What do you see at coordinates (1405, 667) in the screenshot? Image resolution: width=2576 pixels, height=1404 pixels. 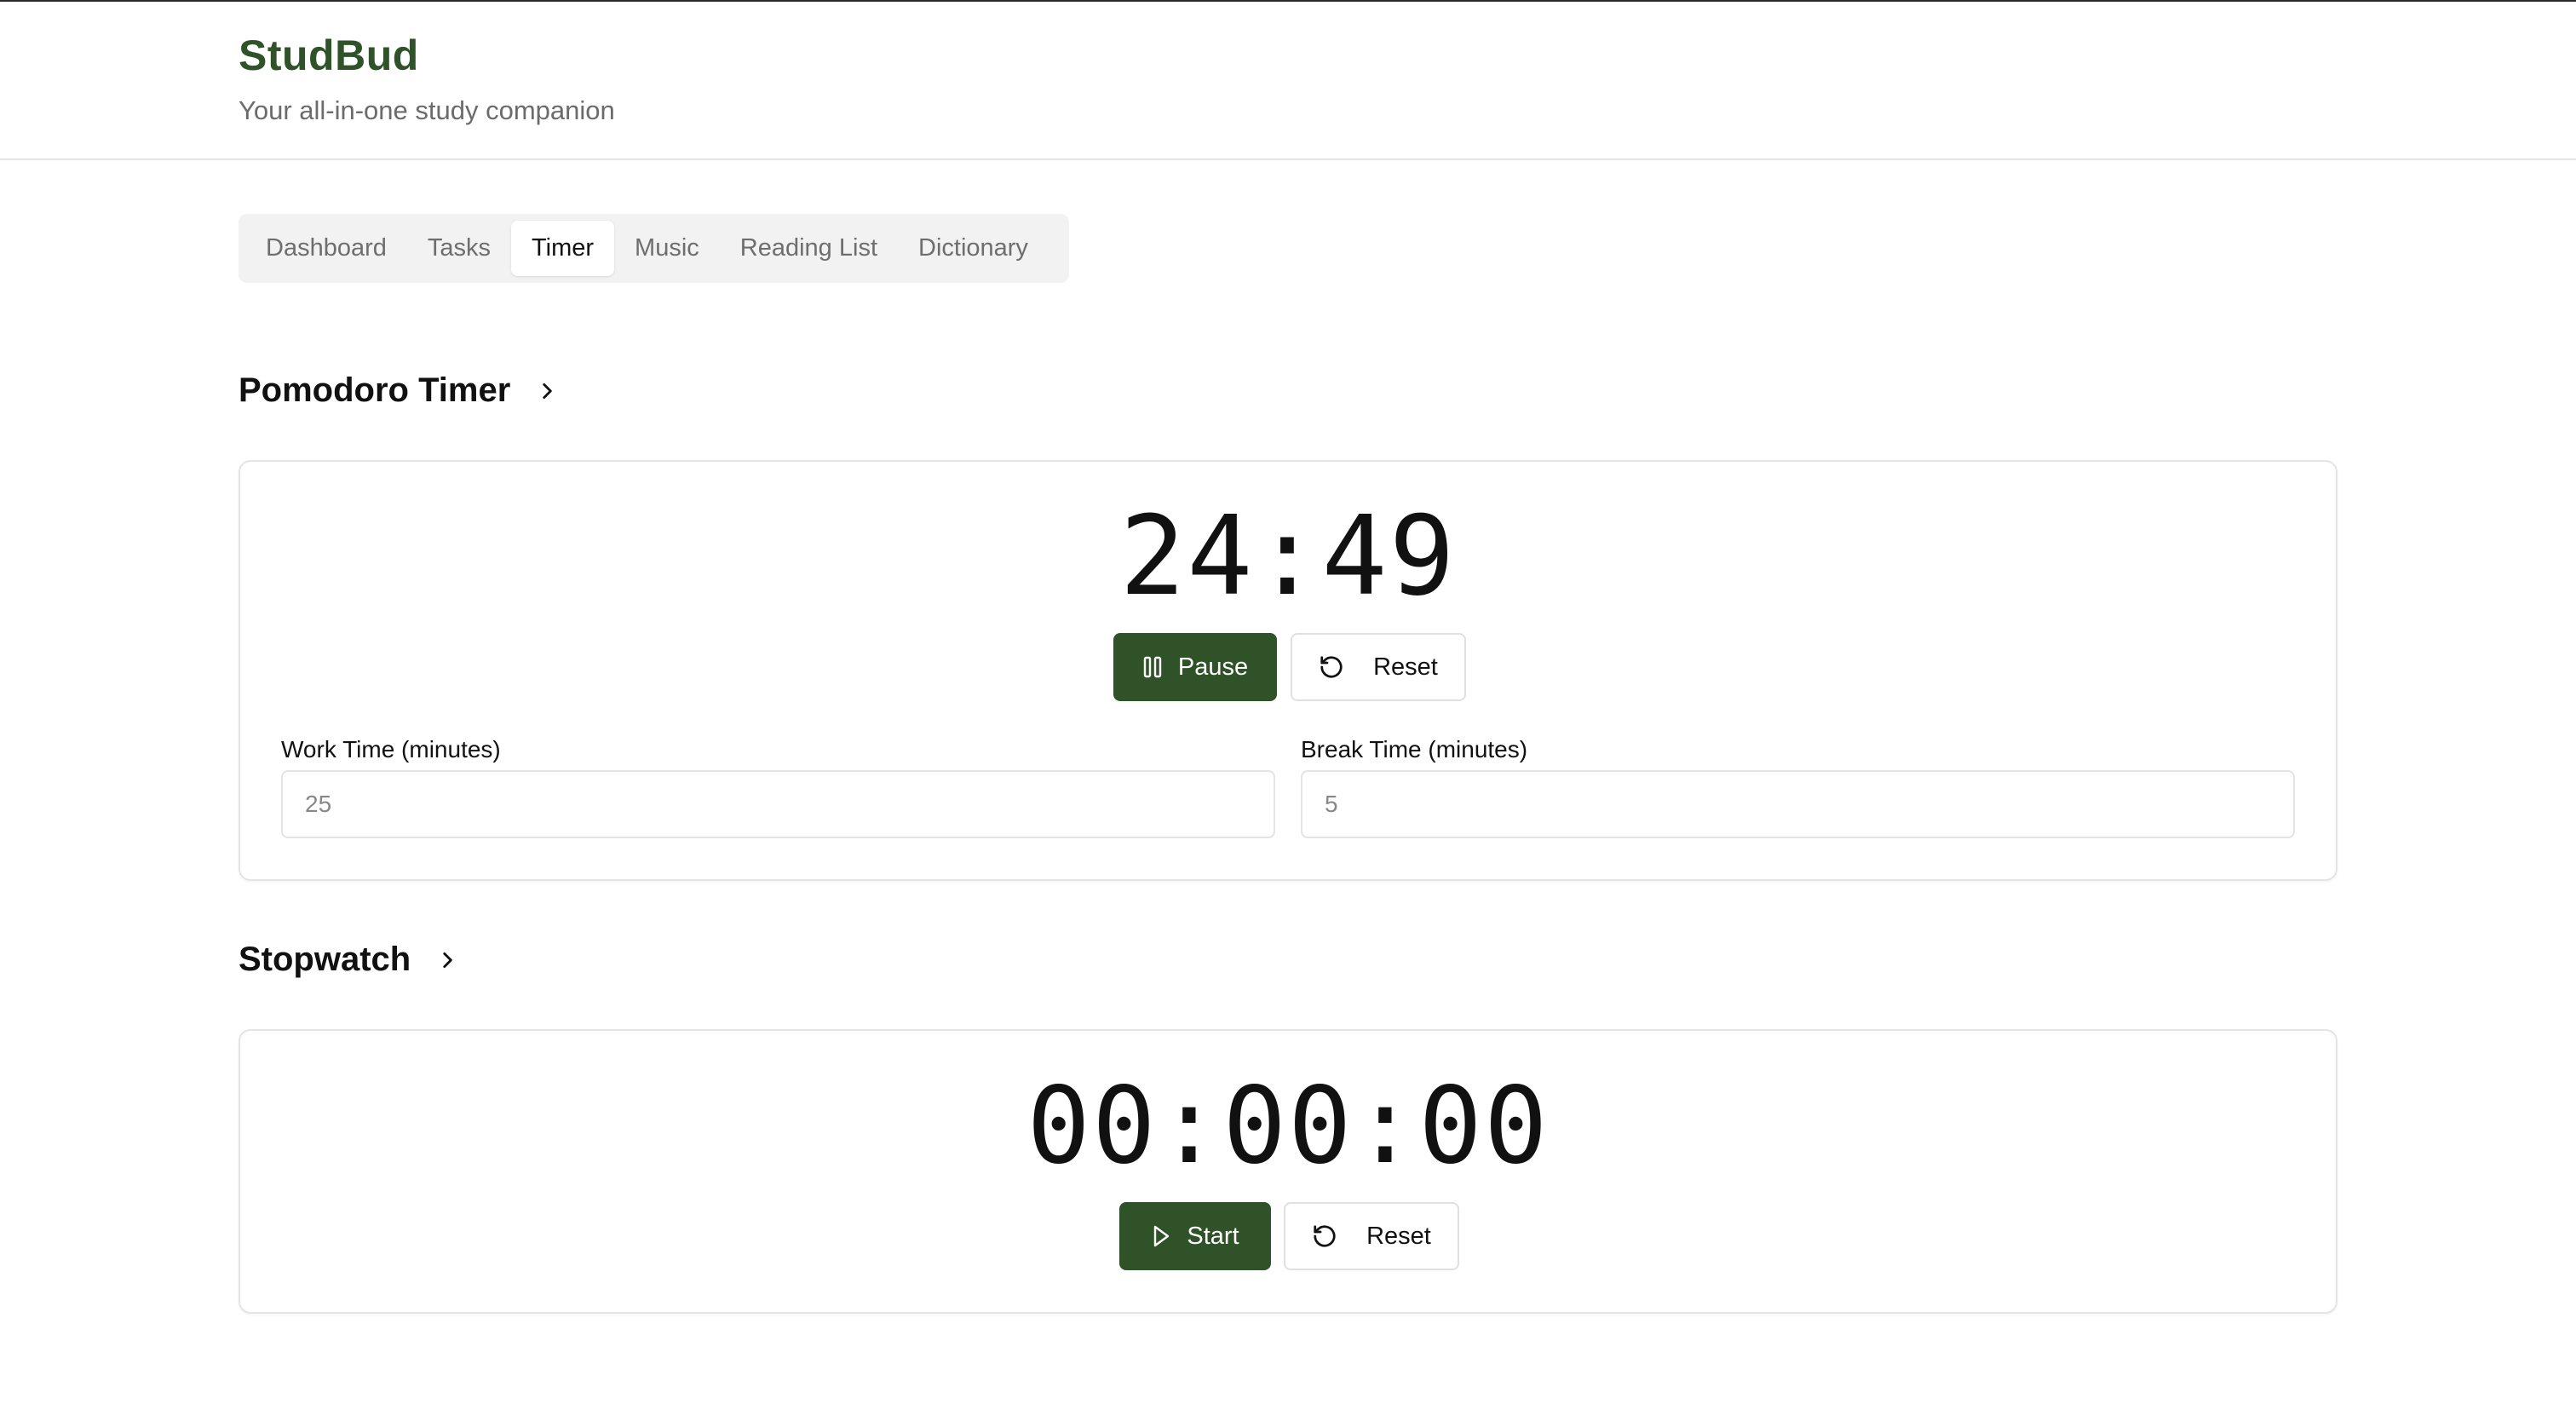 I see `pomodoro-reset-label: Reset` at bounding box center [1405, 667].